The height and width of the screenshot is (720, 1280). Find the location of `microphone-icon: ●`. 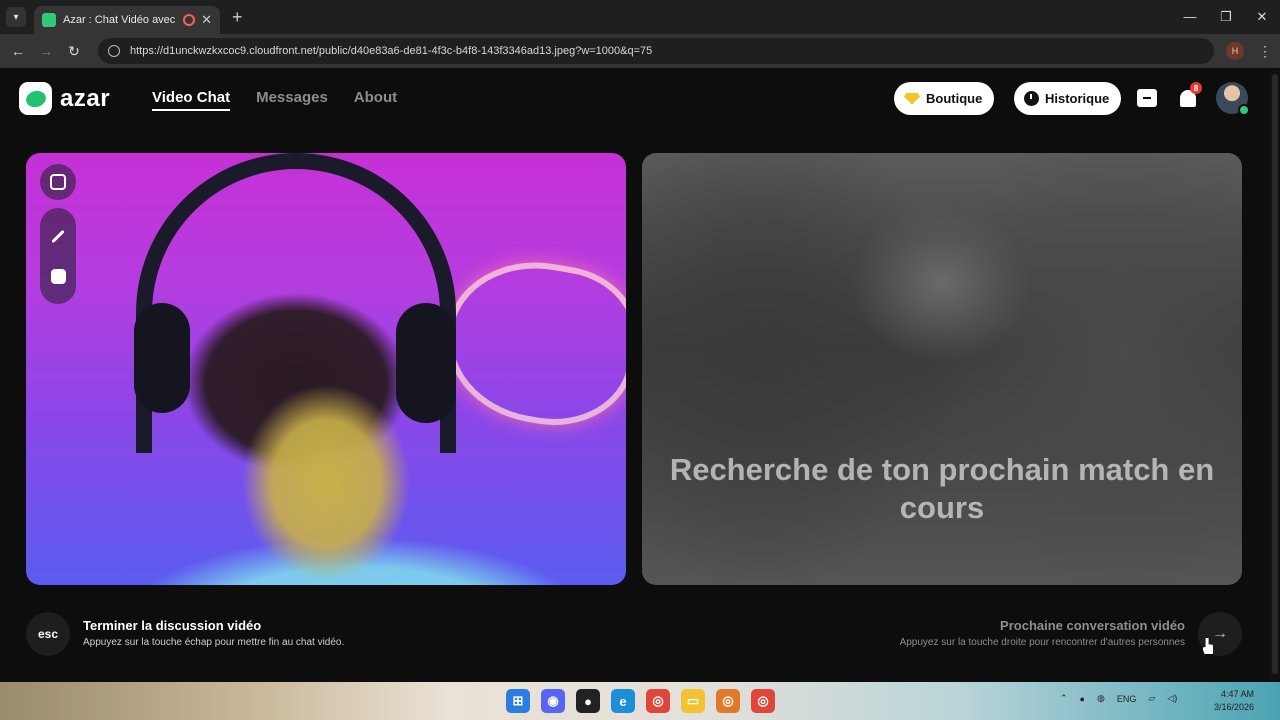

microphone-icon: ● is located at coordinates (1082, 699).